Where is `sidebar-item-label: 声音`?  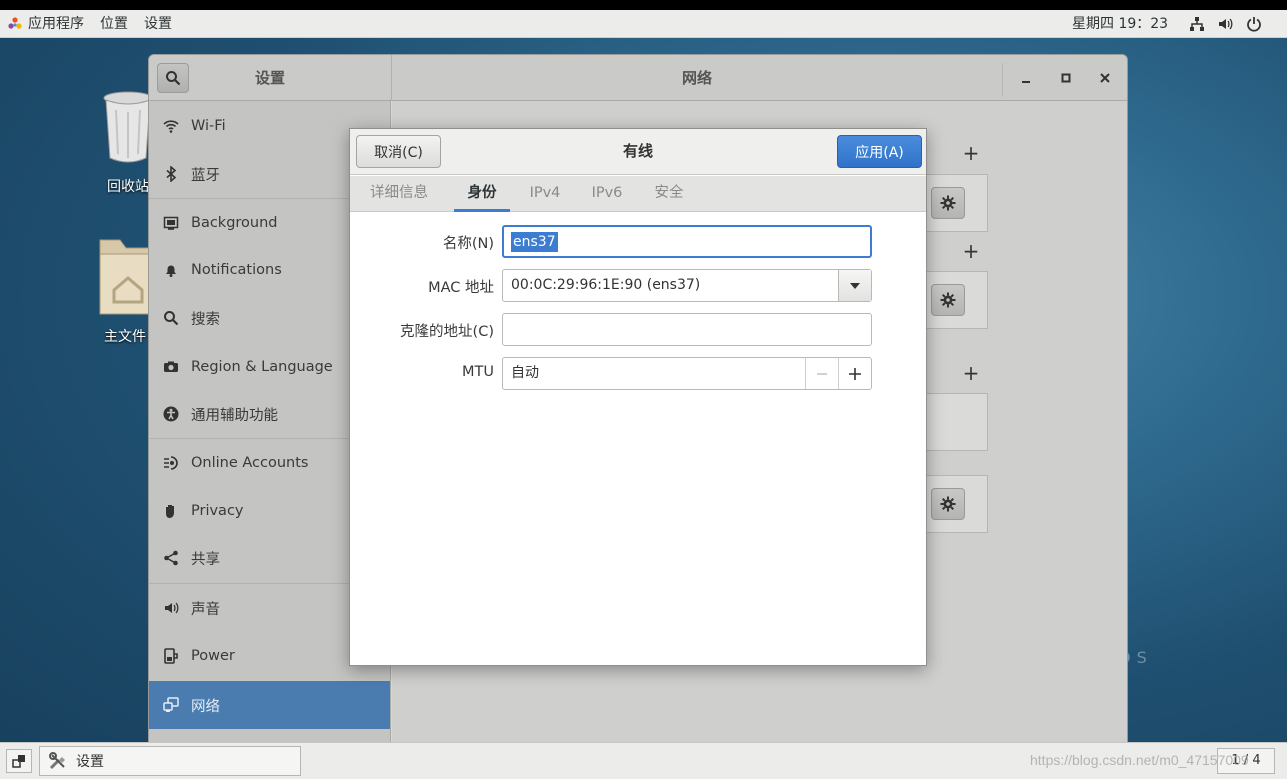 sidebar-item-label: 声音 is located at coordinates (205, 609).